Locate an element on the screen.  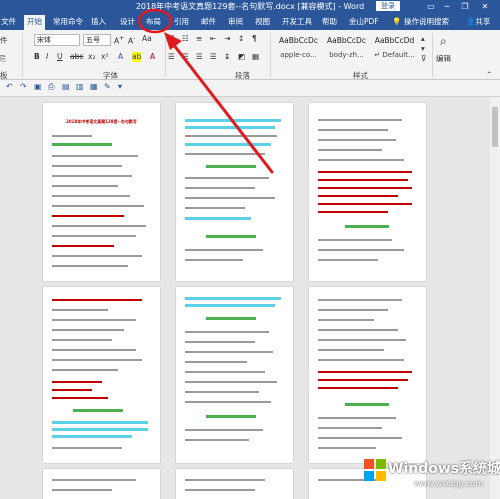
underline-icon: U is located at coordinates (60, 57).